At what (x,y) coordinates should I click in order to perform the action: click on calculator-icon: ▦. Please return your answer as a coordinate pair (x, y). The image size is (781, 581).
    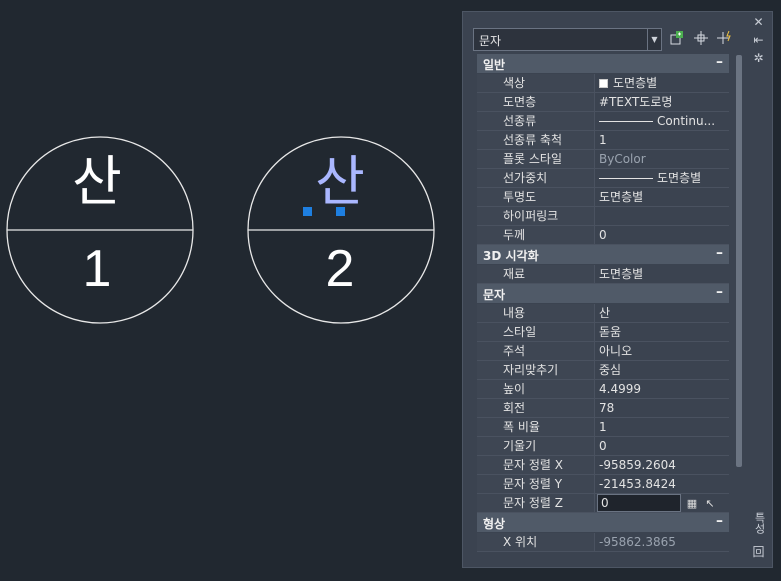
    Looking at the image, I should click on (692, 502).